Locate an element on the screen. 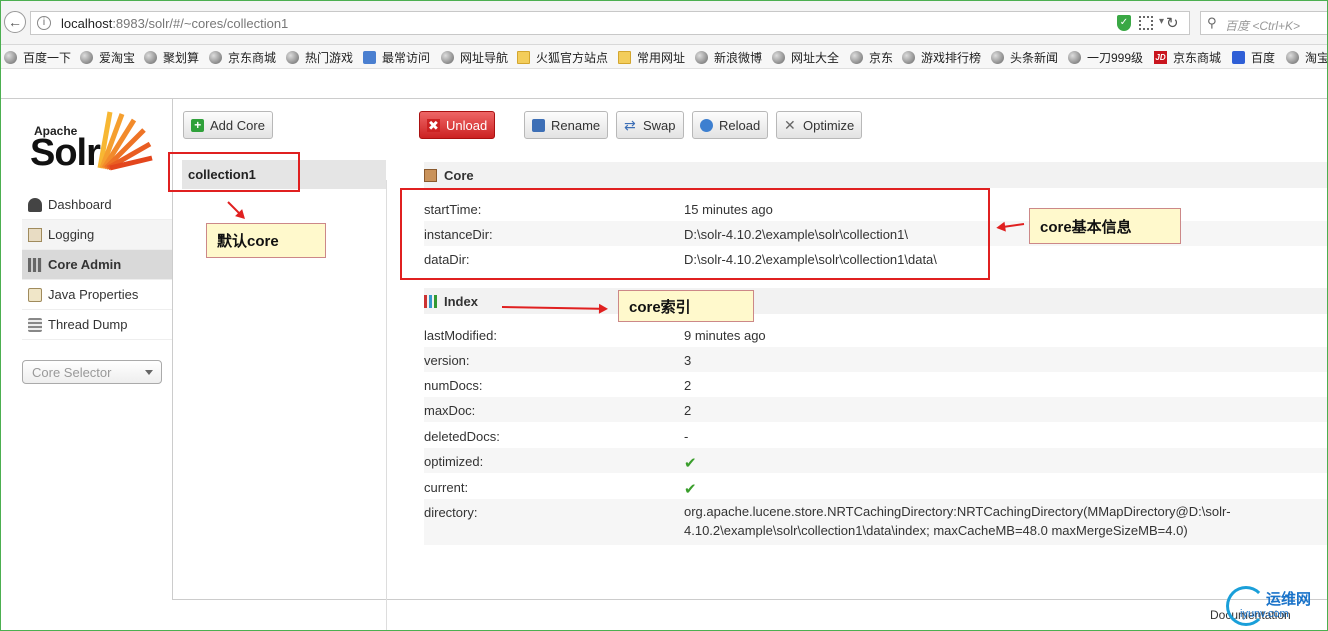 The width and height of the screenshot is (1328, 631). bookmark-item: 新浪微博 is located at coordinates (728, 57).